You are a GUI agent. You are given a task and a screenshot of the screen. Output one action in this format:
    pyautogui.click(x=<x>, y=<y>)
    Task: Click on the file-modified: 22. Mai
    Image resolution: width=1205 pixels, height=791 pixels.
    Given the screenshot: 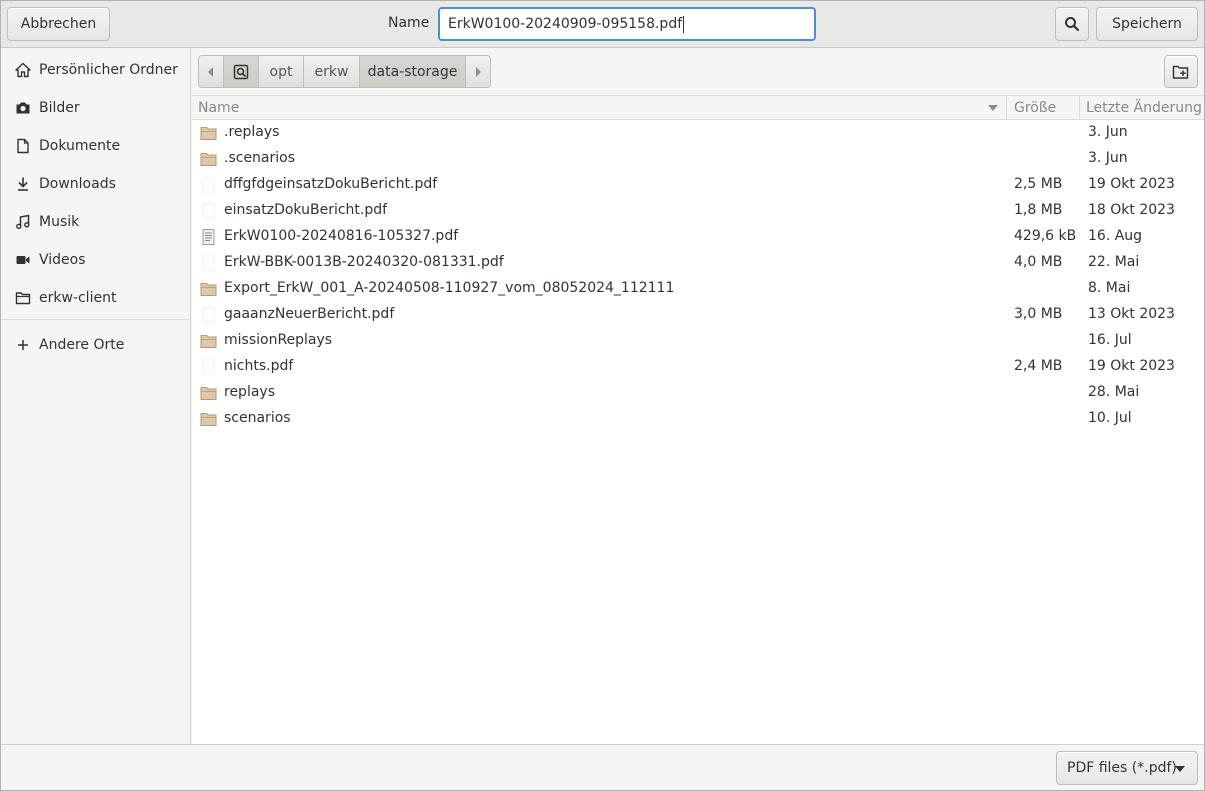 What is the action you would take?
    pyautogui.click(x=1114, y=262)
    